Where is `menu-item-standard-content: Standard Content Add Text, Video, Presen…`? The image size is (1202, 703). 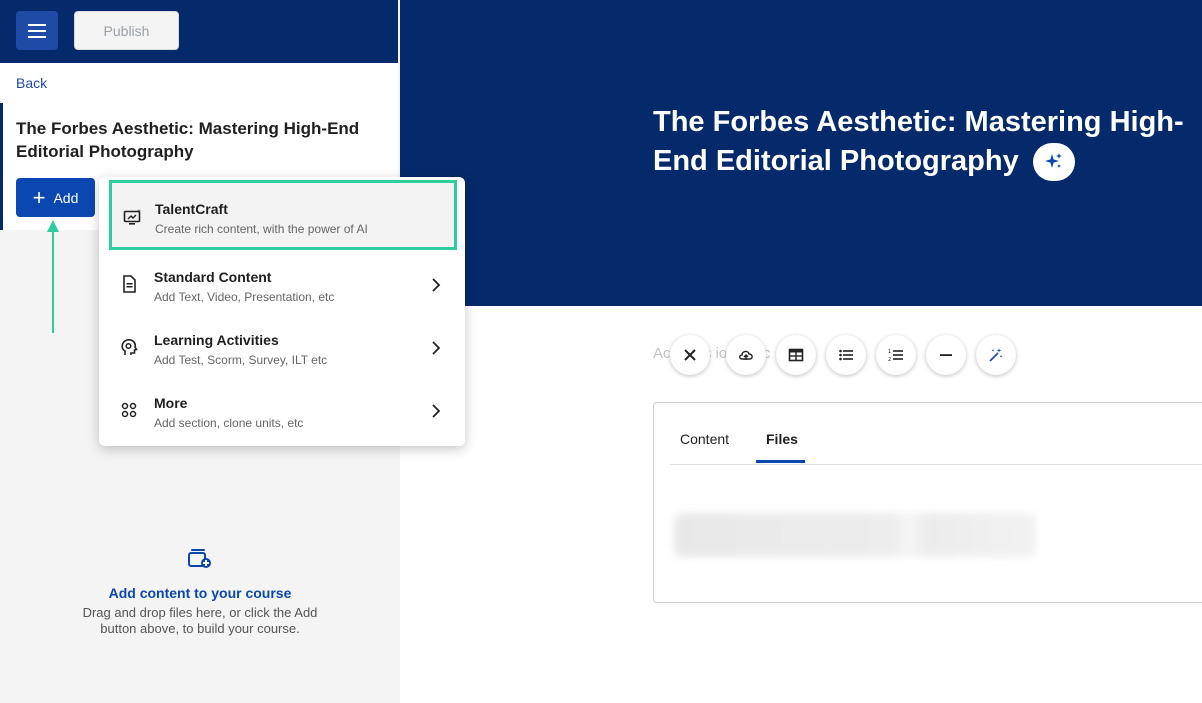
menu-item-standard-content: Standard Content Add Text, Video, Presen… is located at coordinates (282, 286).